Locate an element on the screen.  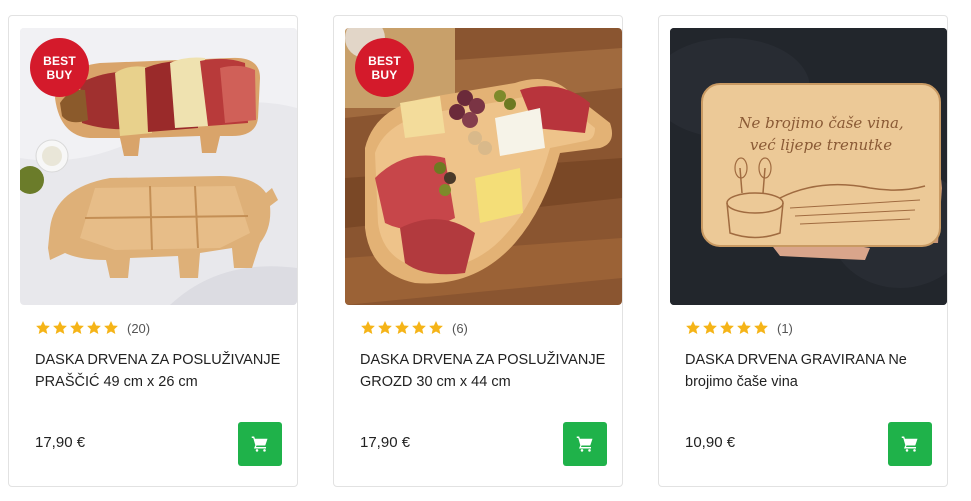
product-price: 10,90 € is located at coordinates (710, 442).